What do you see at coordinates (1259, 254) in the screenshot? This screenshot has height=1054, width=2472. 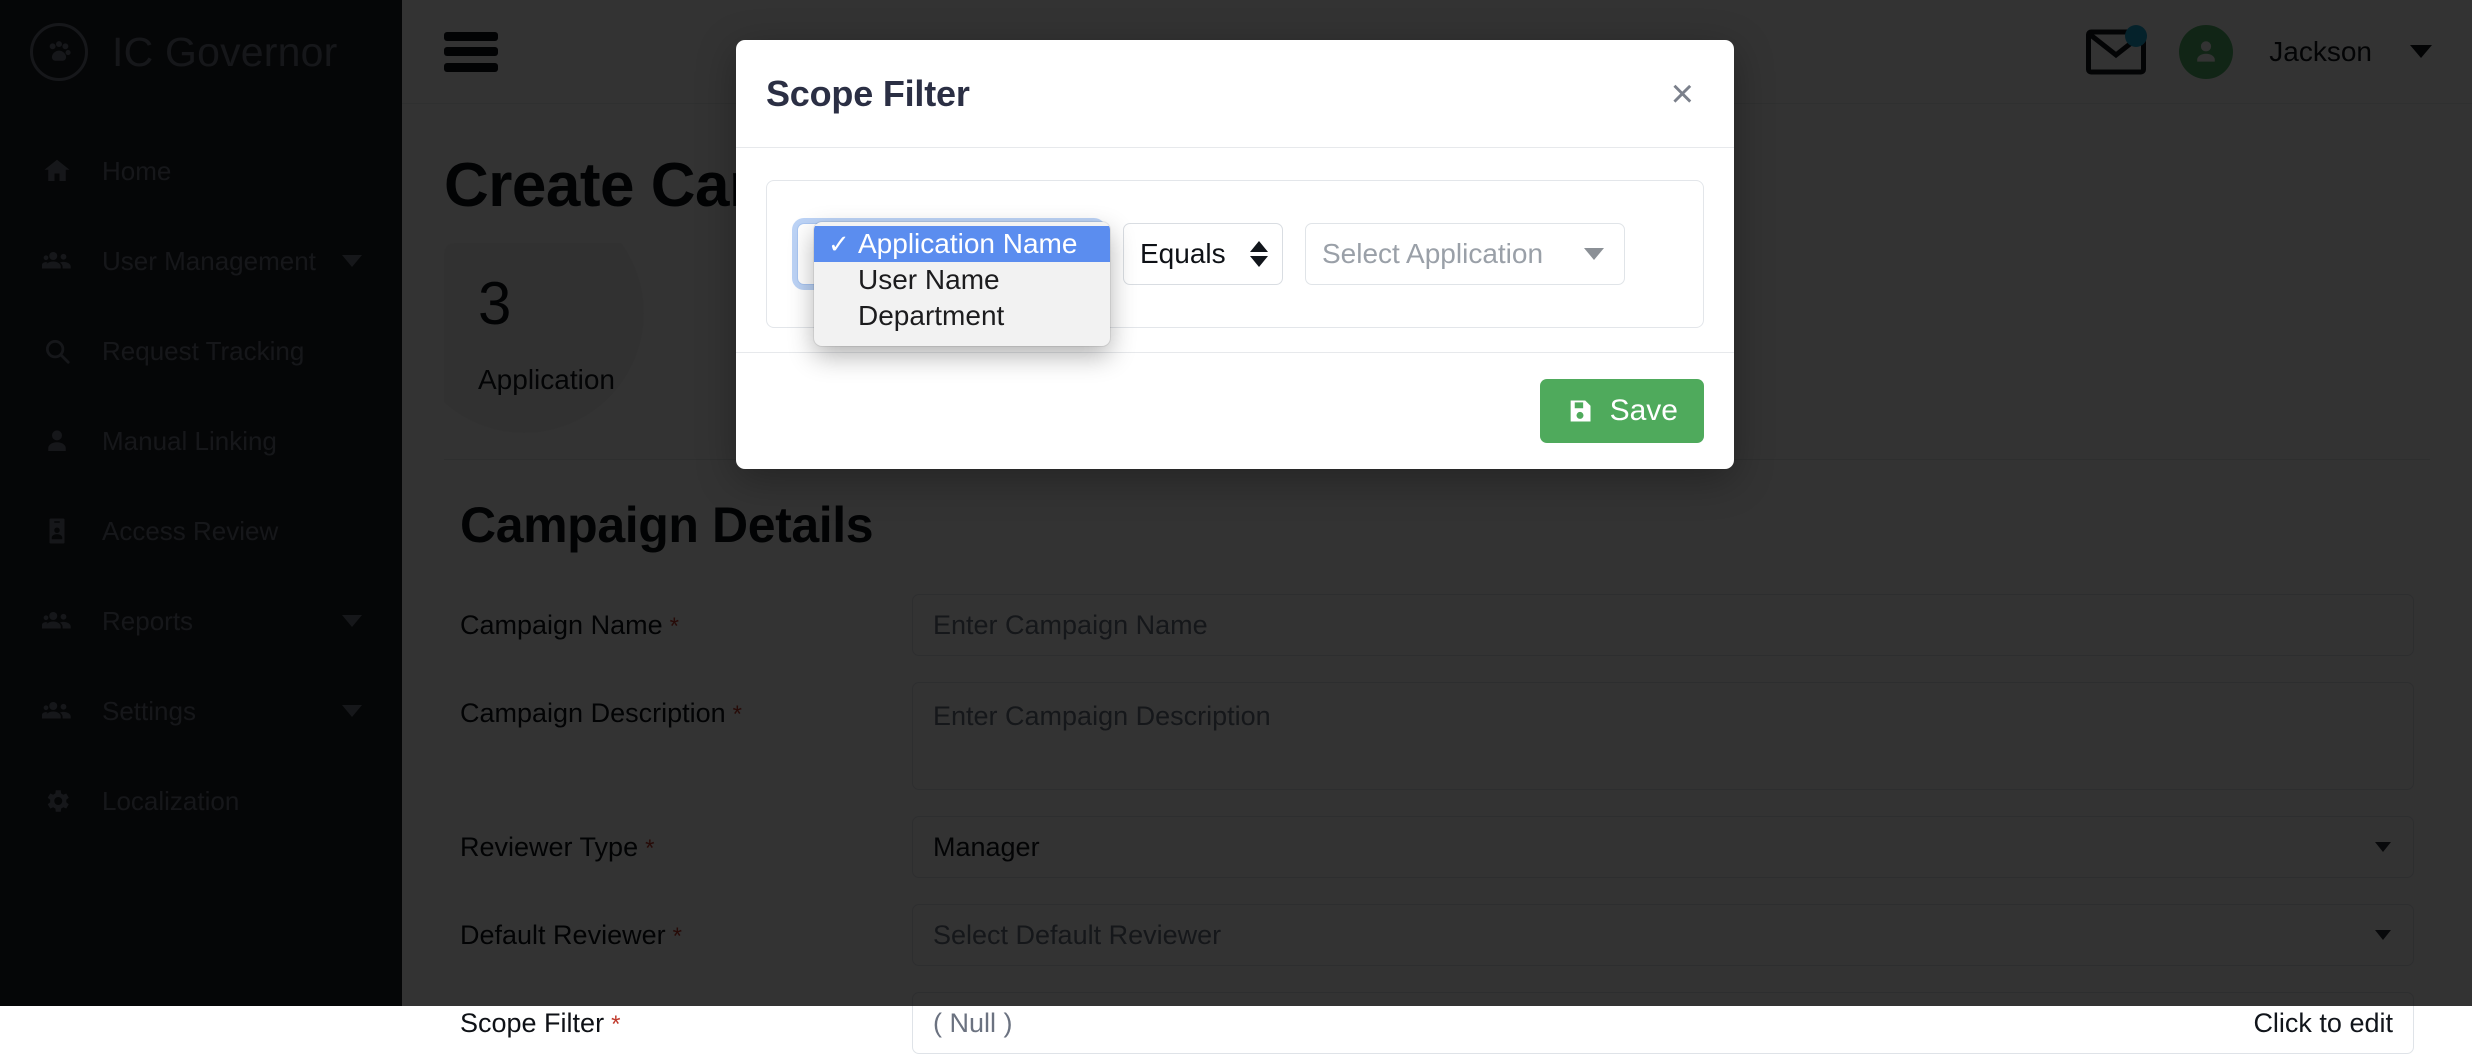 I see `stepper-icon` at bounding box center [1259, 254].